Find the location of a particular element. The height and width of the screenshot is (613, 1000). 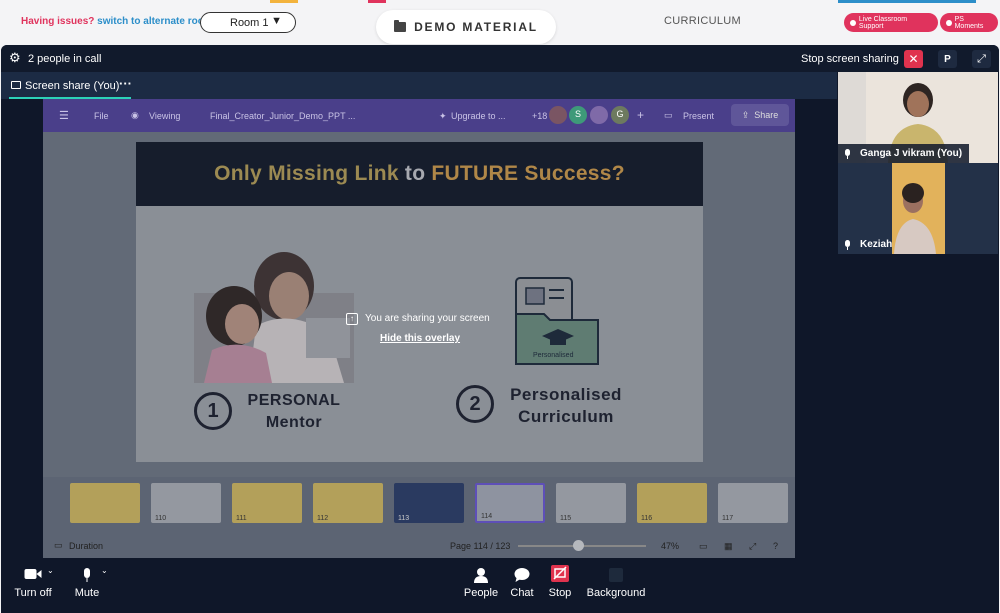

p-button: P is located at coordinates (947, 59).